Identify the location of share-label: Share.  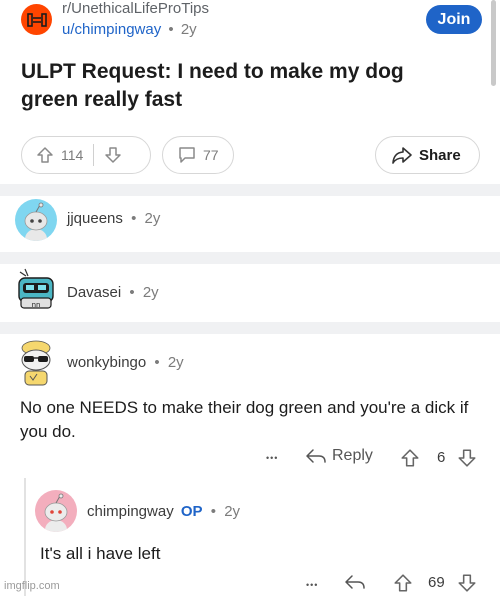
(440, 155).